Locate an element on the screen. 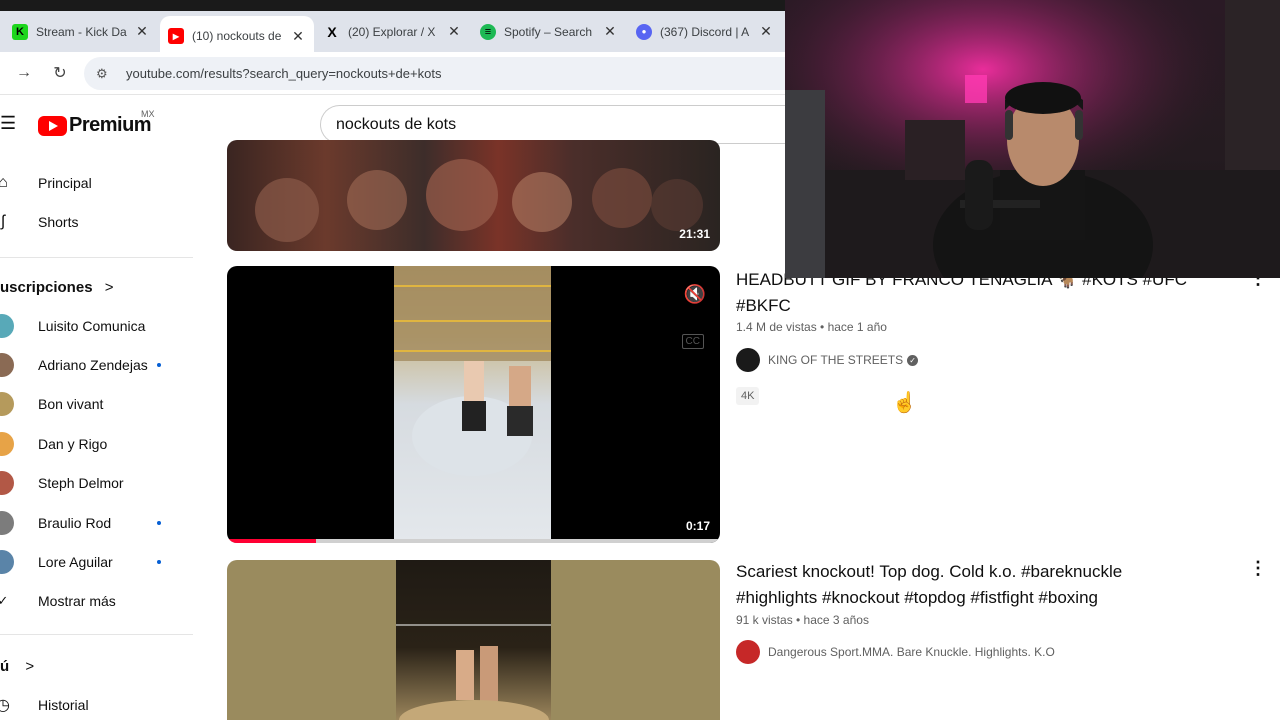 This screenshot has height=720, width=1280. video-frame is located at coordinates (472, 404).